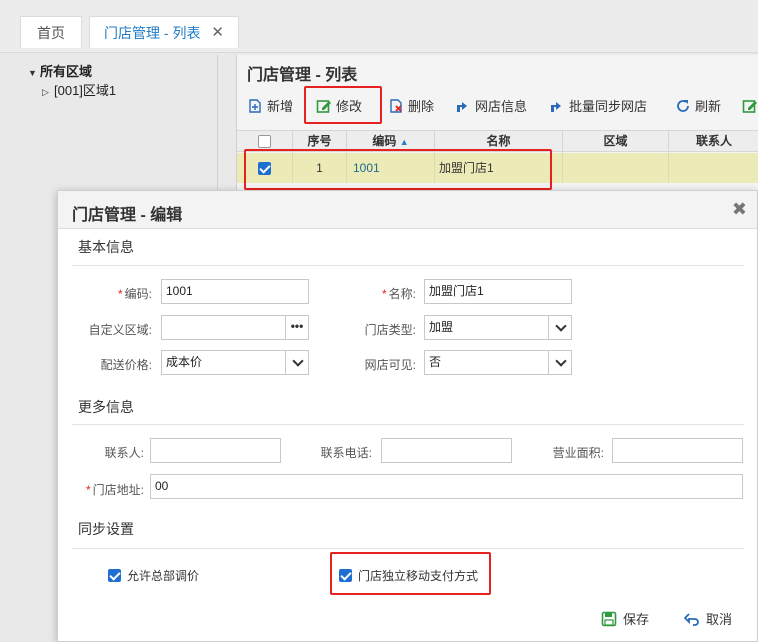  Describe the element at coordinates (152, 33) in the screenshot. I see `tab-store-list-label: 门店管理 - 列表` at that location.